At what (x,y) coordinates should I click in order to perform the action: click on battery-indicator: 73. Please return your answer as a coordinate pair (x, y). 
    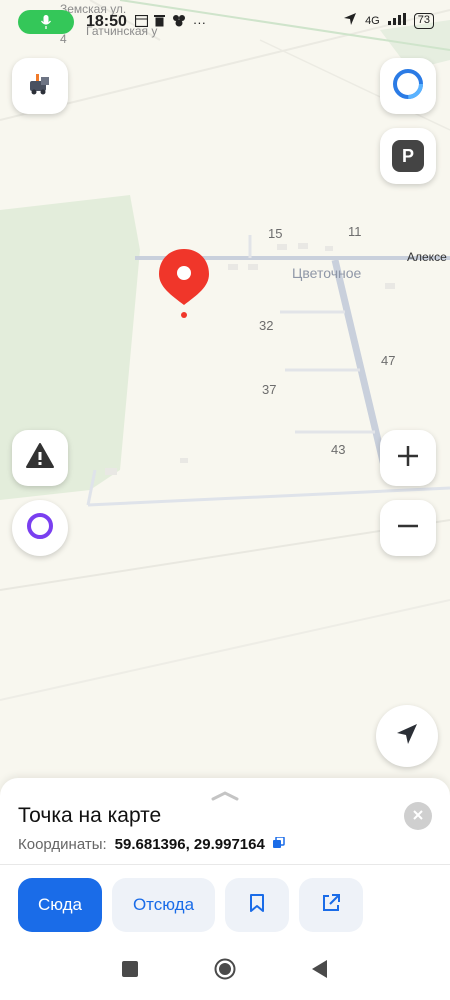
    Looking at the image, I should click on (423, 20).